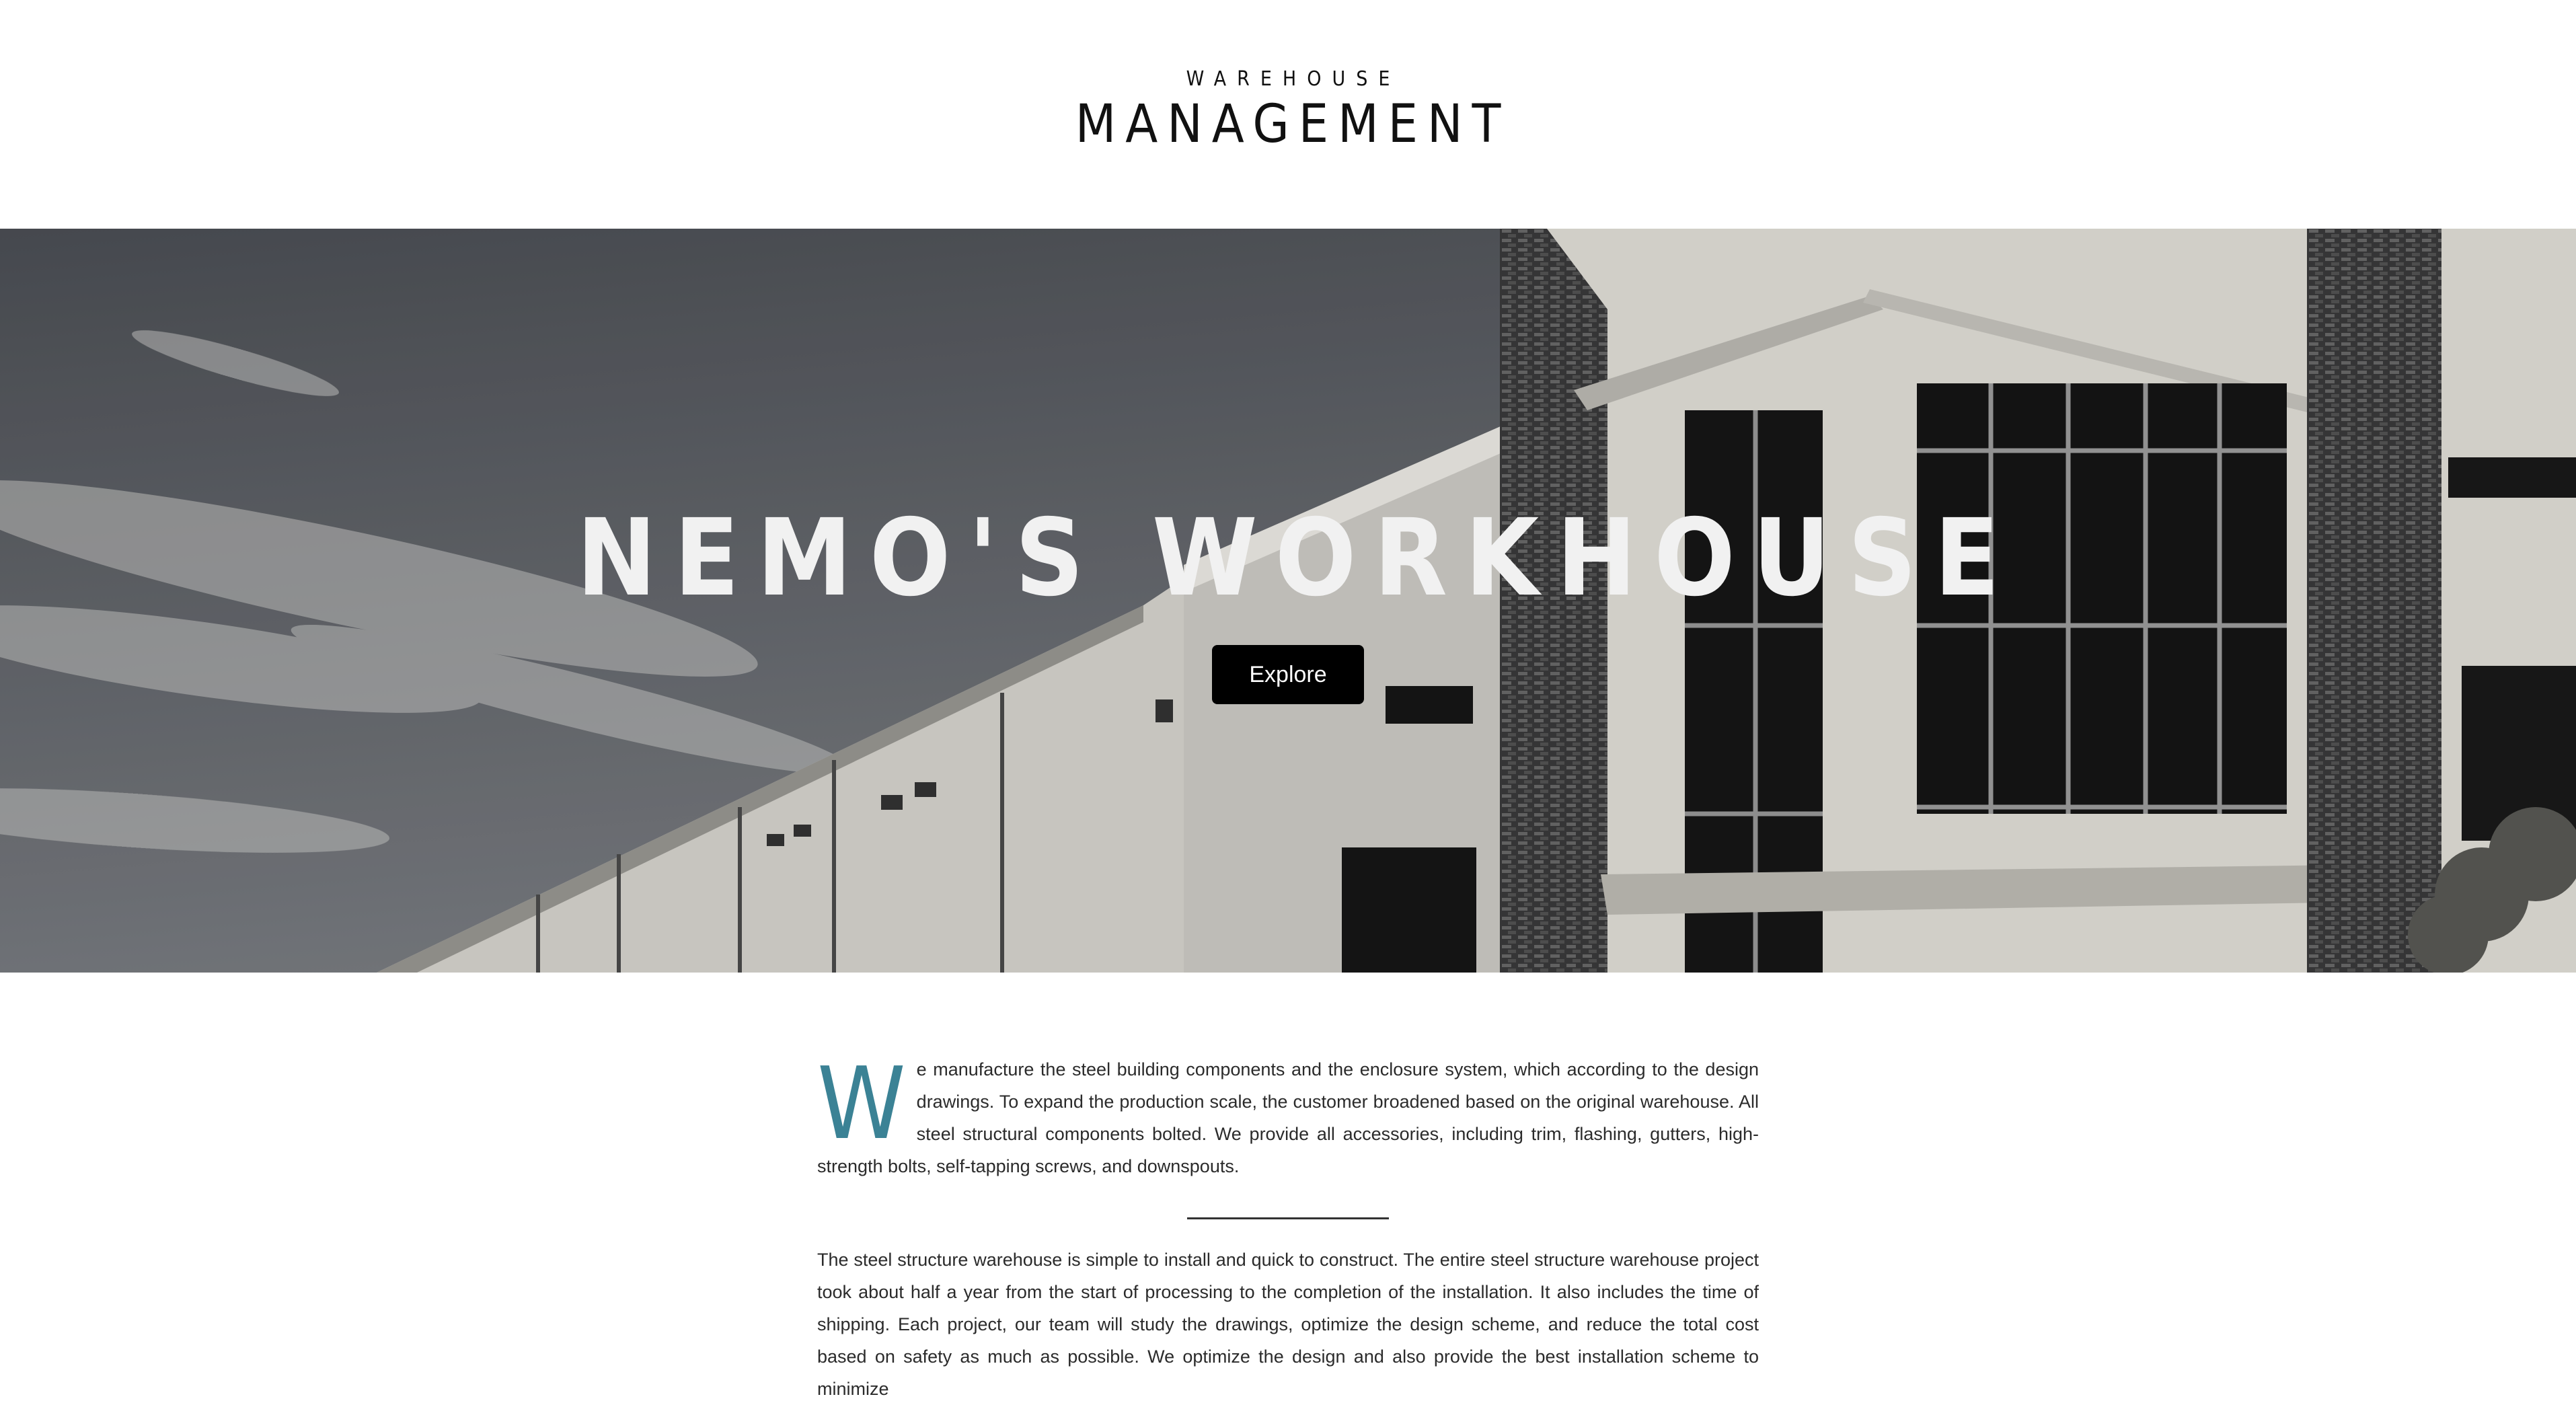 Image resolution: width=2576 pixels, height=1405 pixels. I want to click on logo-subtitle: WAREHOUSE, so click(1293, 79).